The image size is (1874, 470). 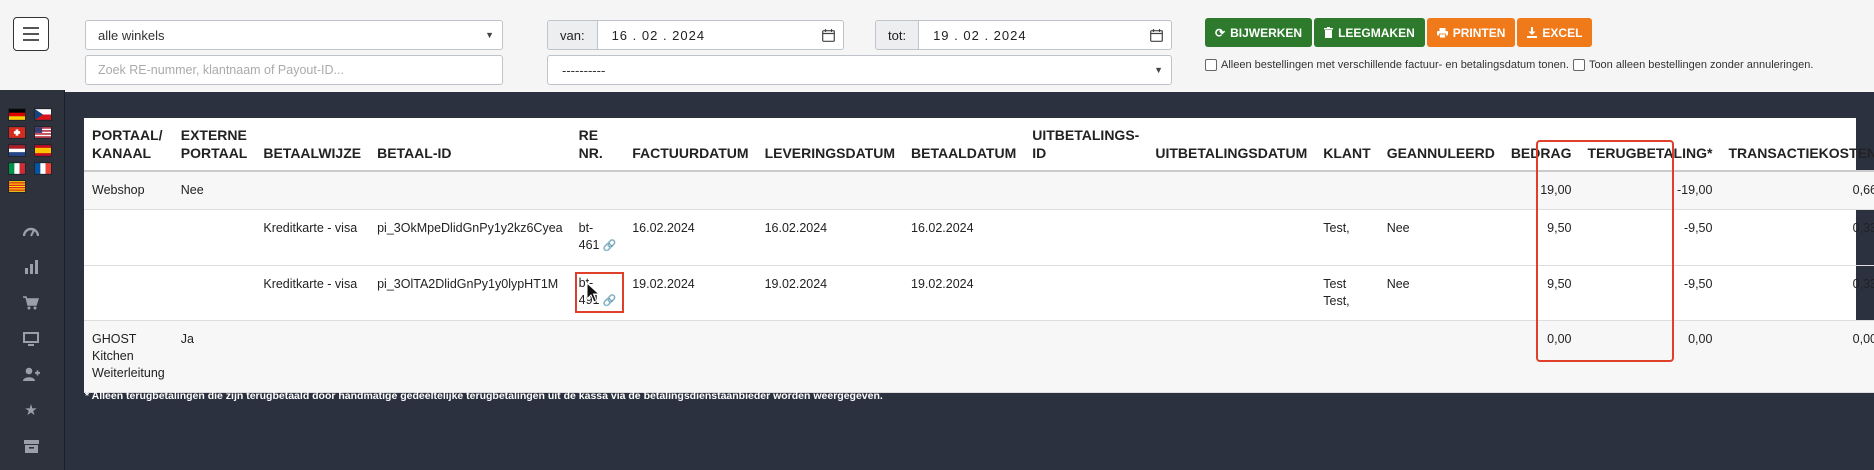 I want to click on update-button: ⟳ BIJWERKEN, so click(x=1259, y=32).